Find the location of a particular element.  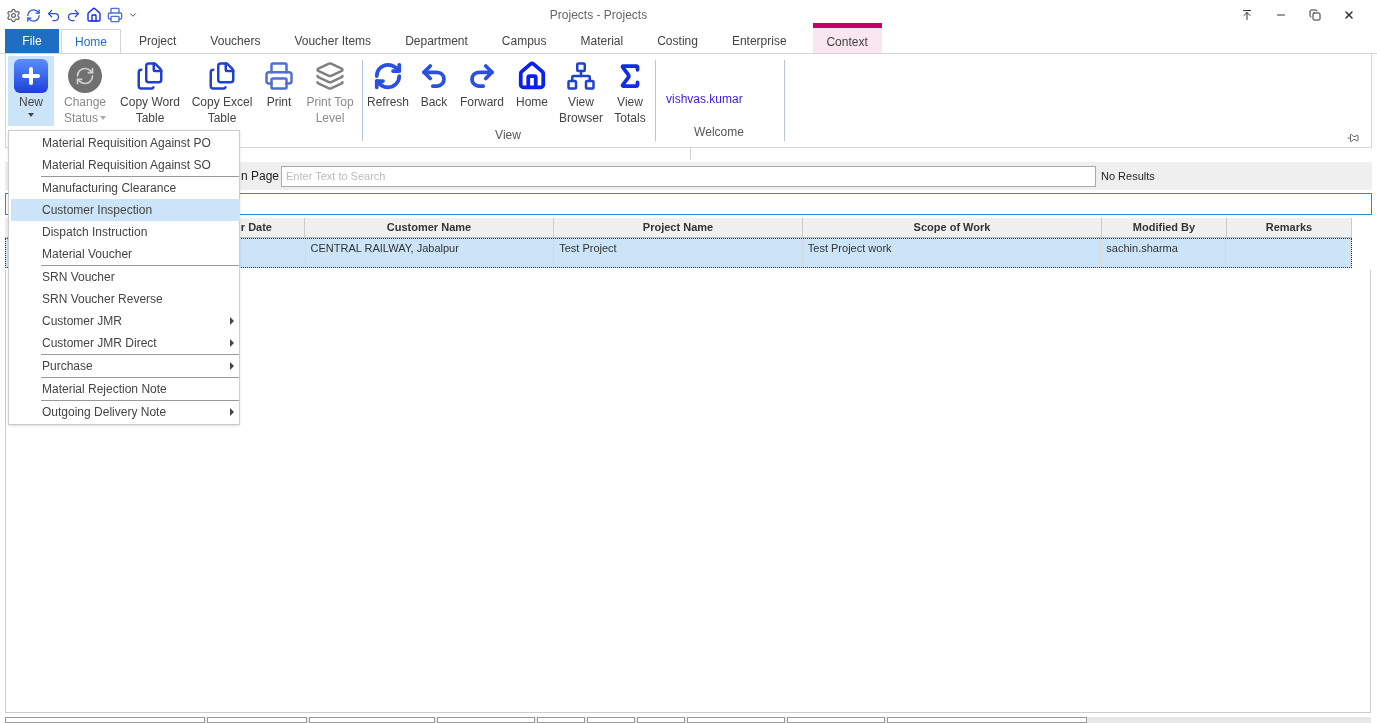

menu-item: Purchase is located at coordinates (125, 366).